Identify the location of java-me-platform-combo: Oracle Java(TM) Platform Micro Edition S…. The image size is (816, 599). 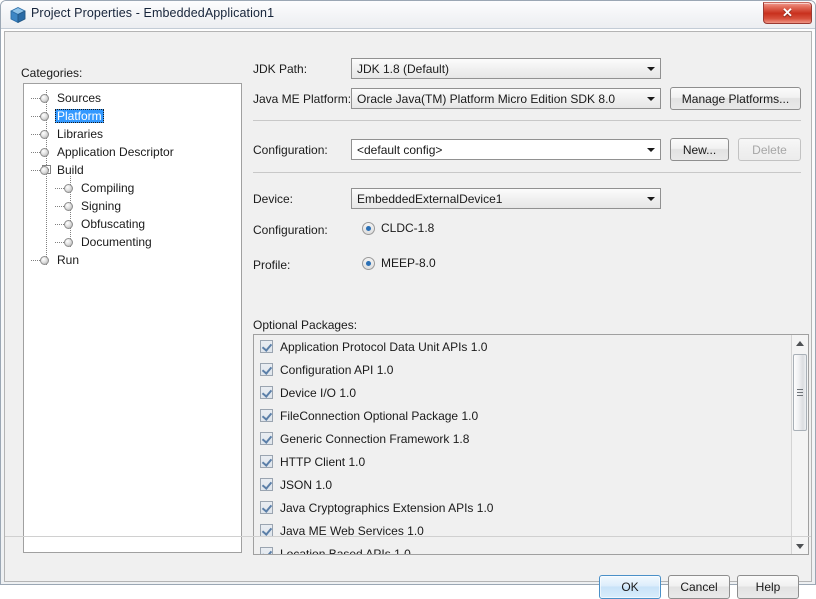
(506, 98).